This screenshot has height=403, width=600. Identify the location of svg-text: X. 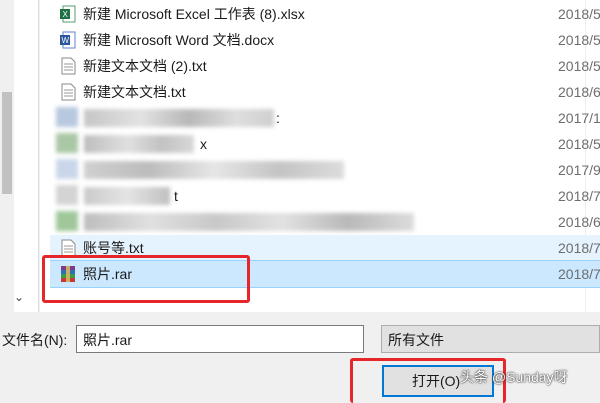
(66, 14).